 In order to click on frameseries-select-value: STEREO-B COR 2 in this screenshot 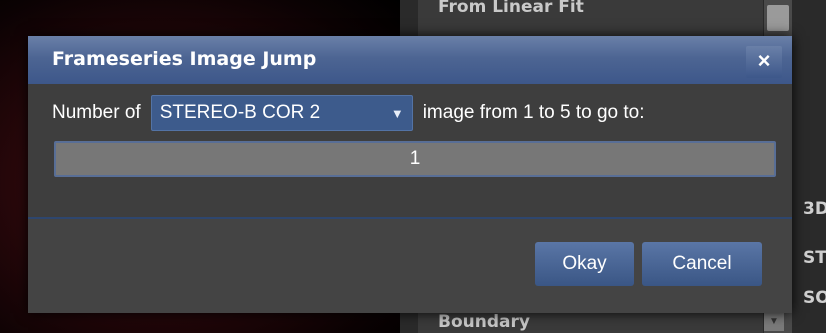, I will do `click(240, 112)`.